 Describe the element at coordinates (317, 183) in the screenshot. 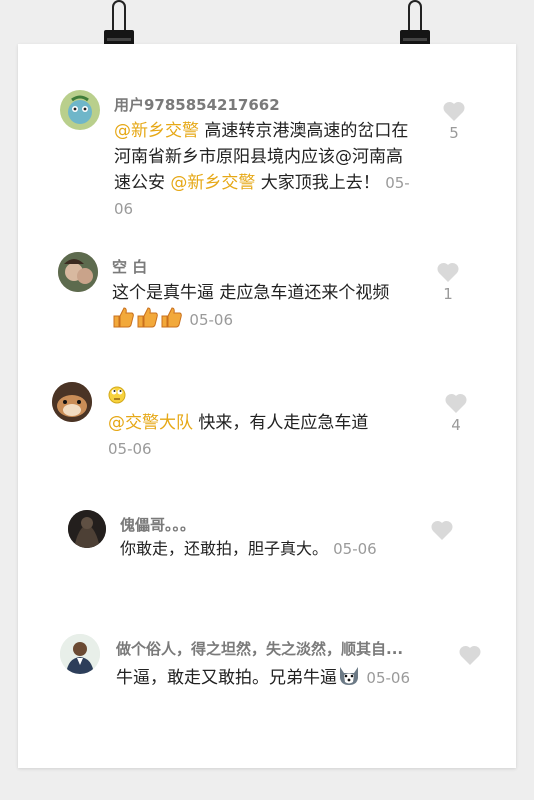

I see `comment-body: 大家顶我上去！` at that location.